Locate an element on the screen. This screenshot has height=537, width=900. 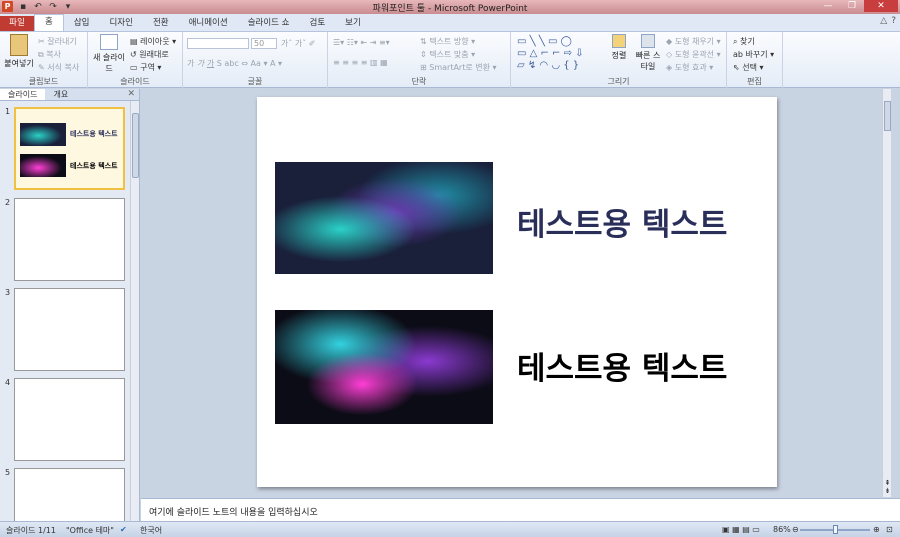
tab-slideshow: 슬라이드 쇼 is located at coordinates (269, 23).